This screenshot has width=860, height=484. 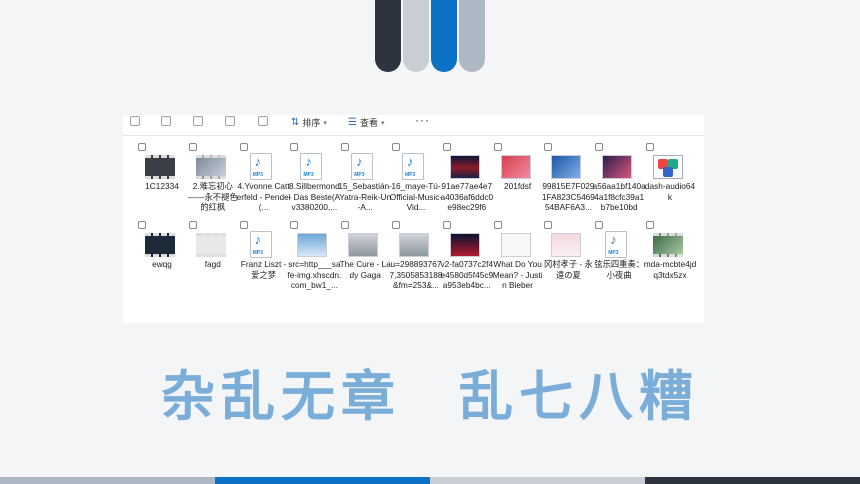 What do you see at coordinates (579, 396) in the screenshot?
I see `headline-right: 乱七八糟` at bounding box center [579, 396].